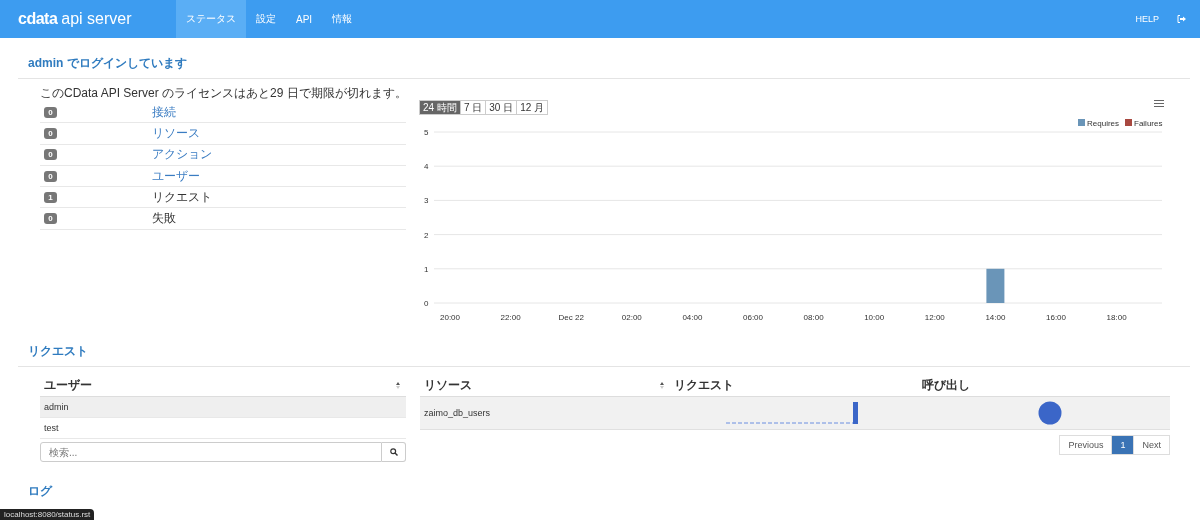  What do you see at coordinates (571, 317) in the screenshot?
I see `axis-label: Dec 22` at bounding box center [571, 317].